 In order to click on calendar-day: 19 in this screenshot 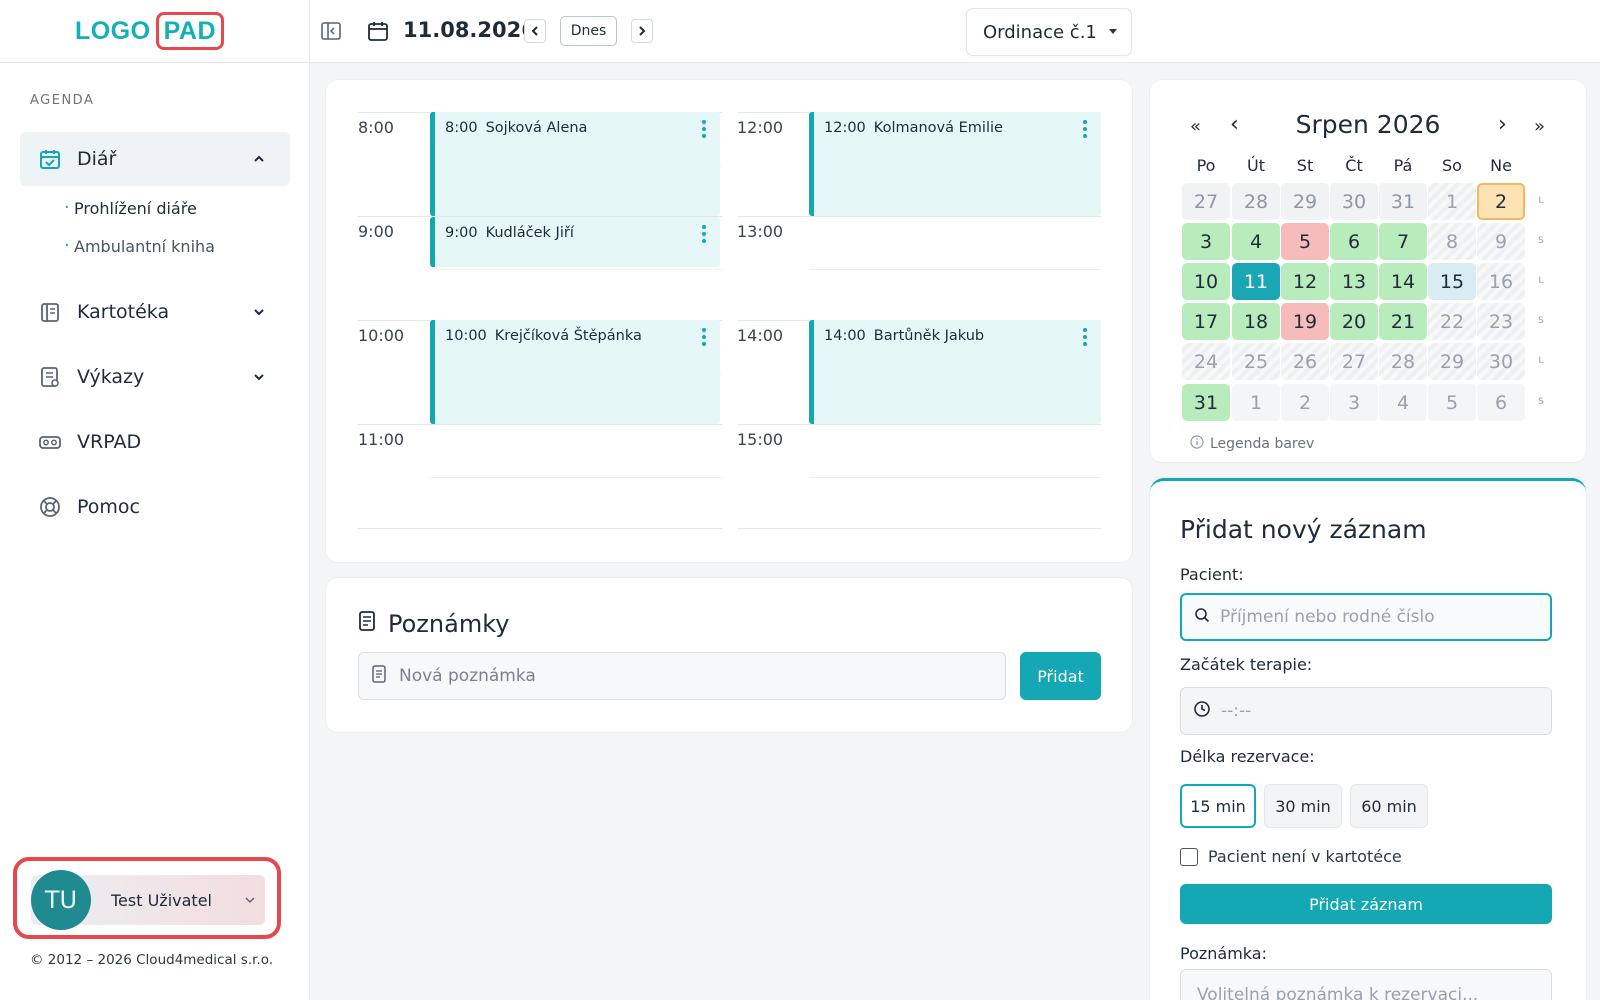, I will do `click(1305, 321)`.